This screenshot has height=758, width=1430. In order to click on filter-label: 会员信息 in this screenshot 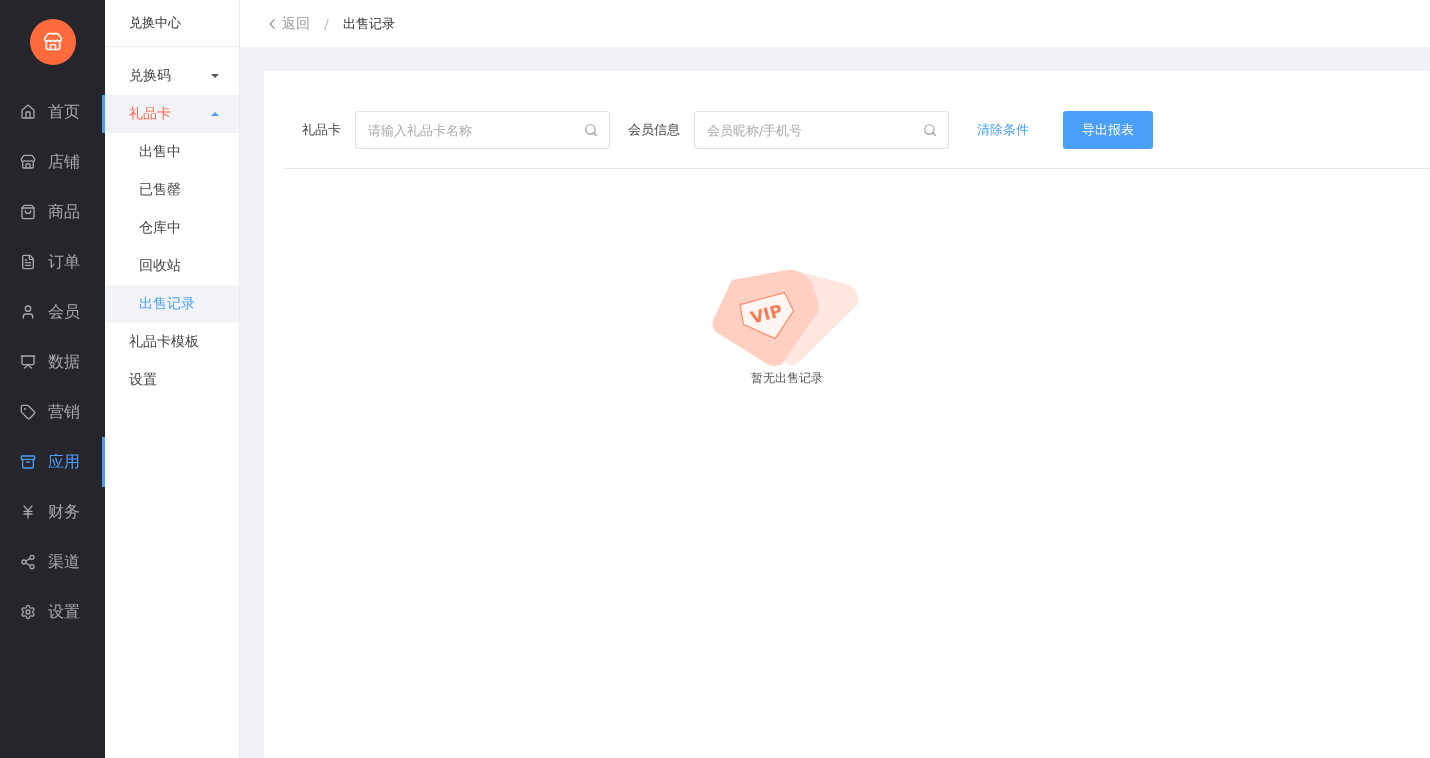, I will do `click(654, 130)`.